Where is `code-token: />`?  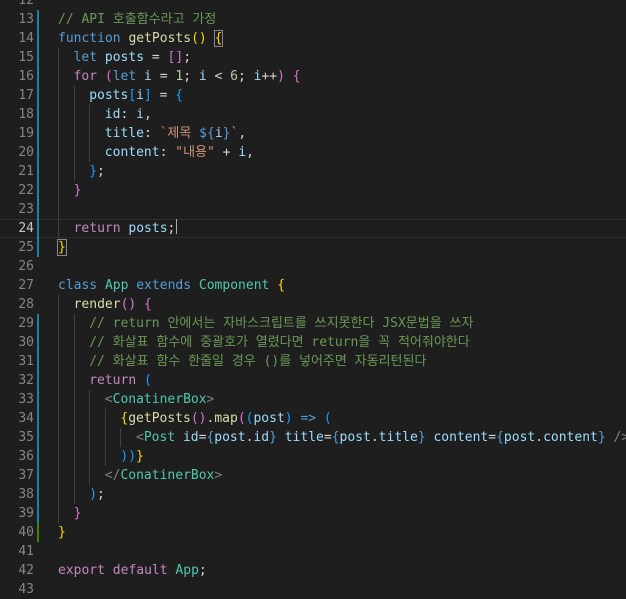
code-token: /> is located at coordinates (619, 437).